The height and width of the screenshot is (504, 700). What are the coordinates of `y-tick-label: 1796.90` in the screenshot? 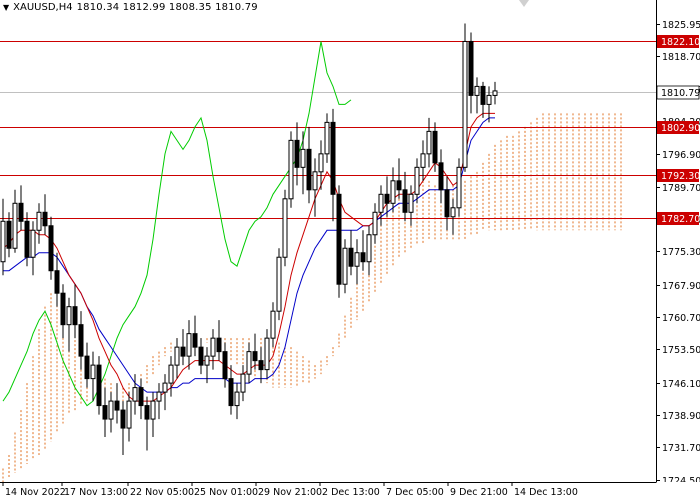 It's located at (681, 155).